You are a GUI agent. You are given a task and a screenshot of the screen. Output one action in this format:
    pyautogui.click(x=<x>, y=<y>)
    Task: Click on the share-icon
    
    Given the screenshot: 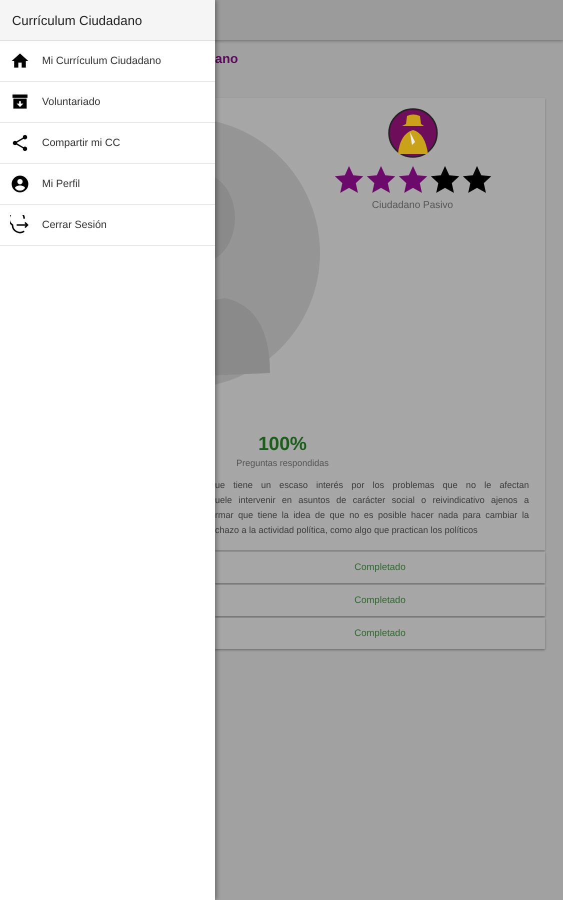 What is the action you would take?
    pyautogui.click(x=20, y=143)
    